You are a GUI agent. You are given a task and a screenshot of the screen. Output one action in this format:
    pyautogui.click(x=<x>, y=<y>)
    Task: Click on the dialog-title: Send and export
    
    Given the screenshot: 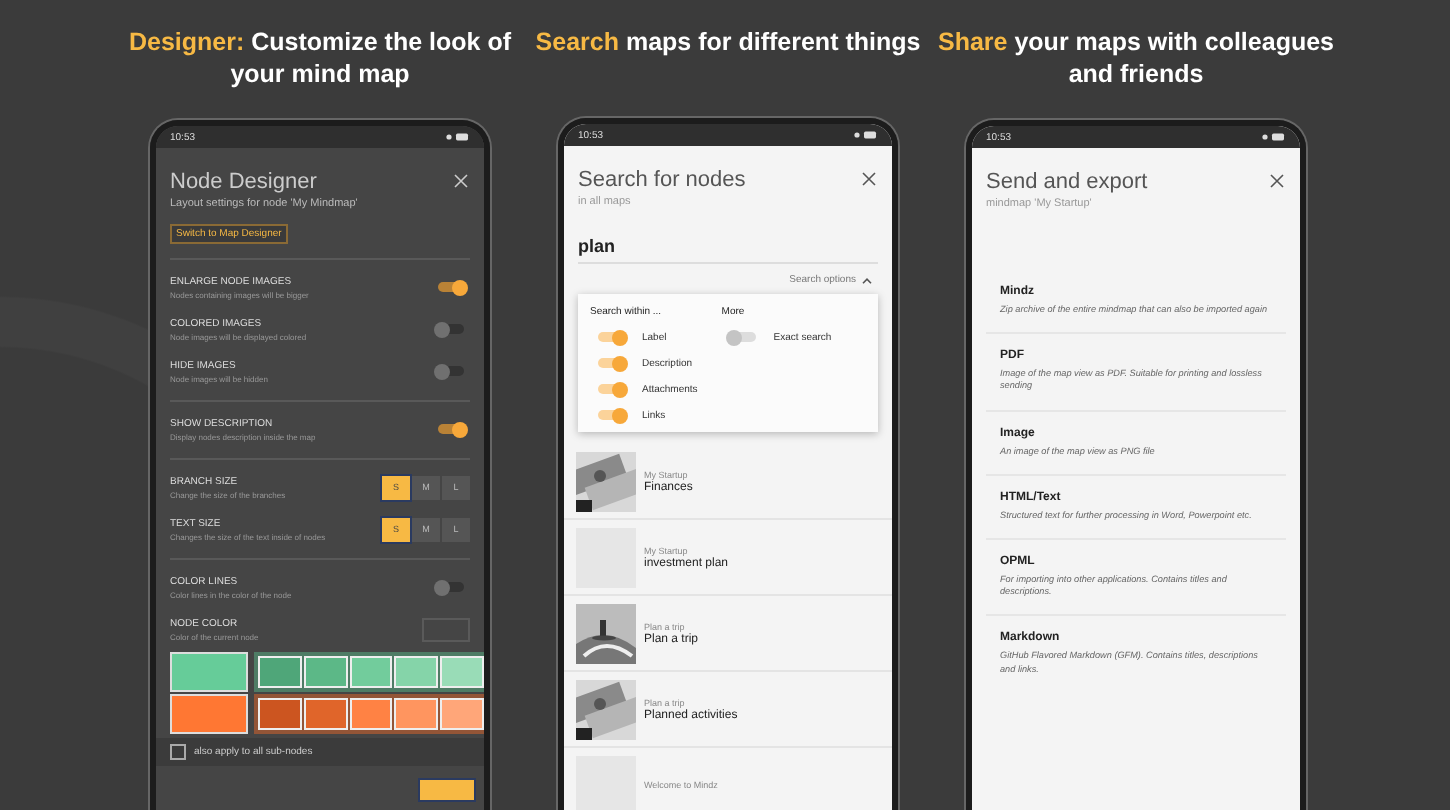 What is the action you would take?
    pyautogui.click(x=1067, y=182)
    